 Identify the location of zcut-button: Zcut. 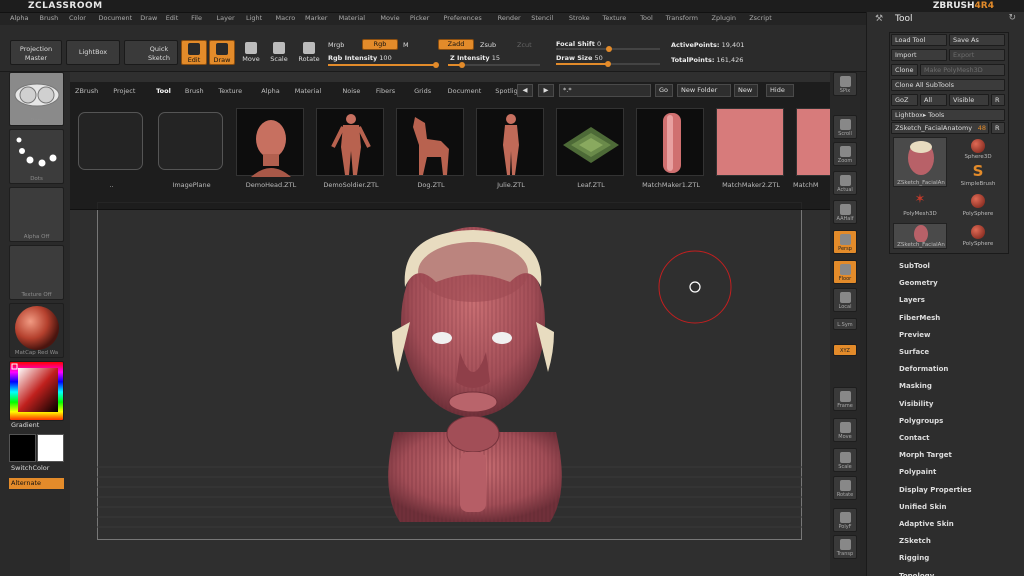
(524, 45).